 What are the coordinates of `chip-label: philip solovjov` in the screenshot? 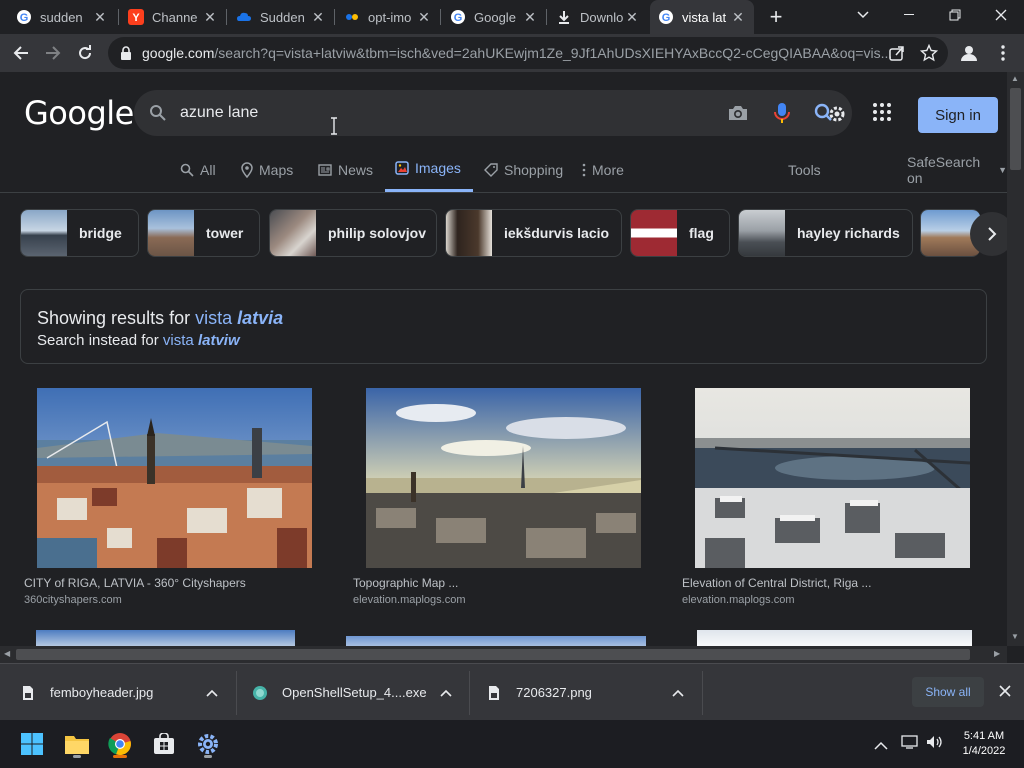 It's located at (377, 233).